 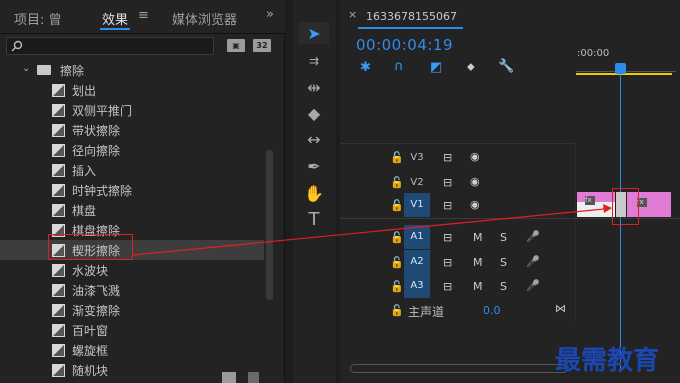 What do you see at coordinates (372, 230) in the screenshot?
I see `drag-arrow` at bounding box center [372, 230].